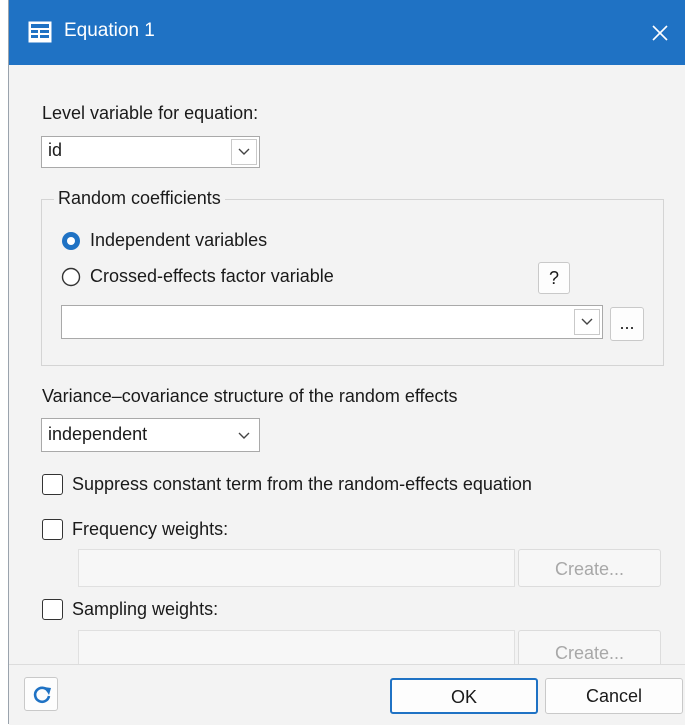 The height and width of the screenshot is (725, 685). What do you see at coordinates (150, 113) in the screenshot?
I see `level-variable-label: Level variable for equation:` at bounding box center [150, 113].